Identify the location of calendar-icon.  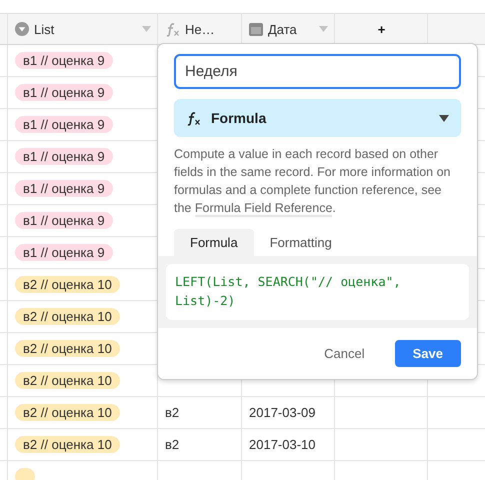
(256, 29).